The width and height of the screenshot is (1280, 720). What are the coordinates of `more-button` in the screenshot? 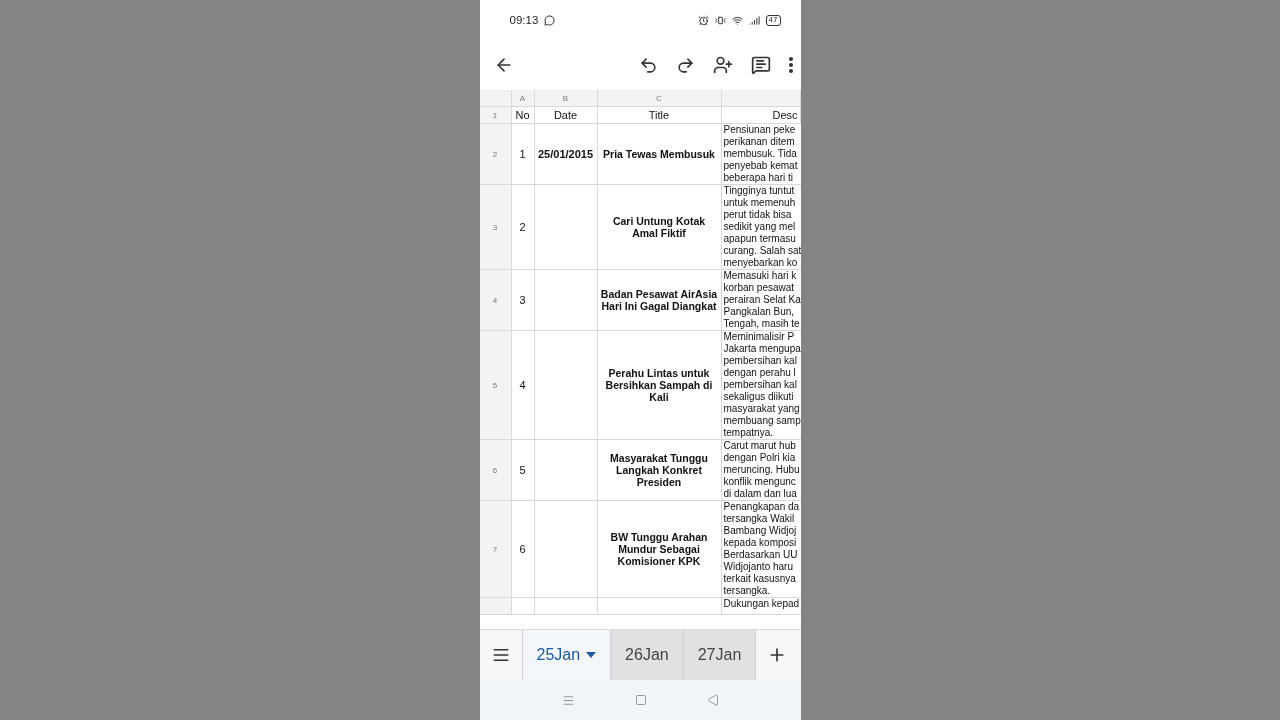 It's located at (790, 65).